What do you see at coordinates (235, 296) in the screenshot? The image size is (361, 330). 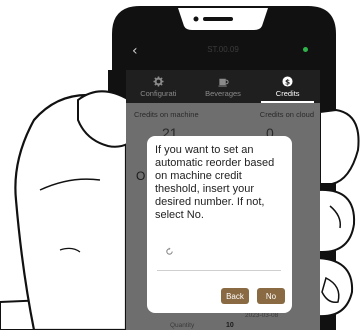 I see `back-button: Back` at bounding box center [235, 296].